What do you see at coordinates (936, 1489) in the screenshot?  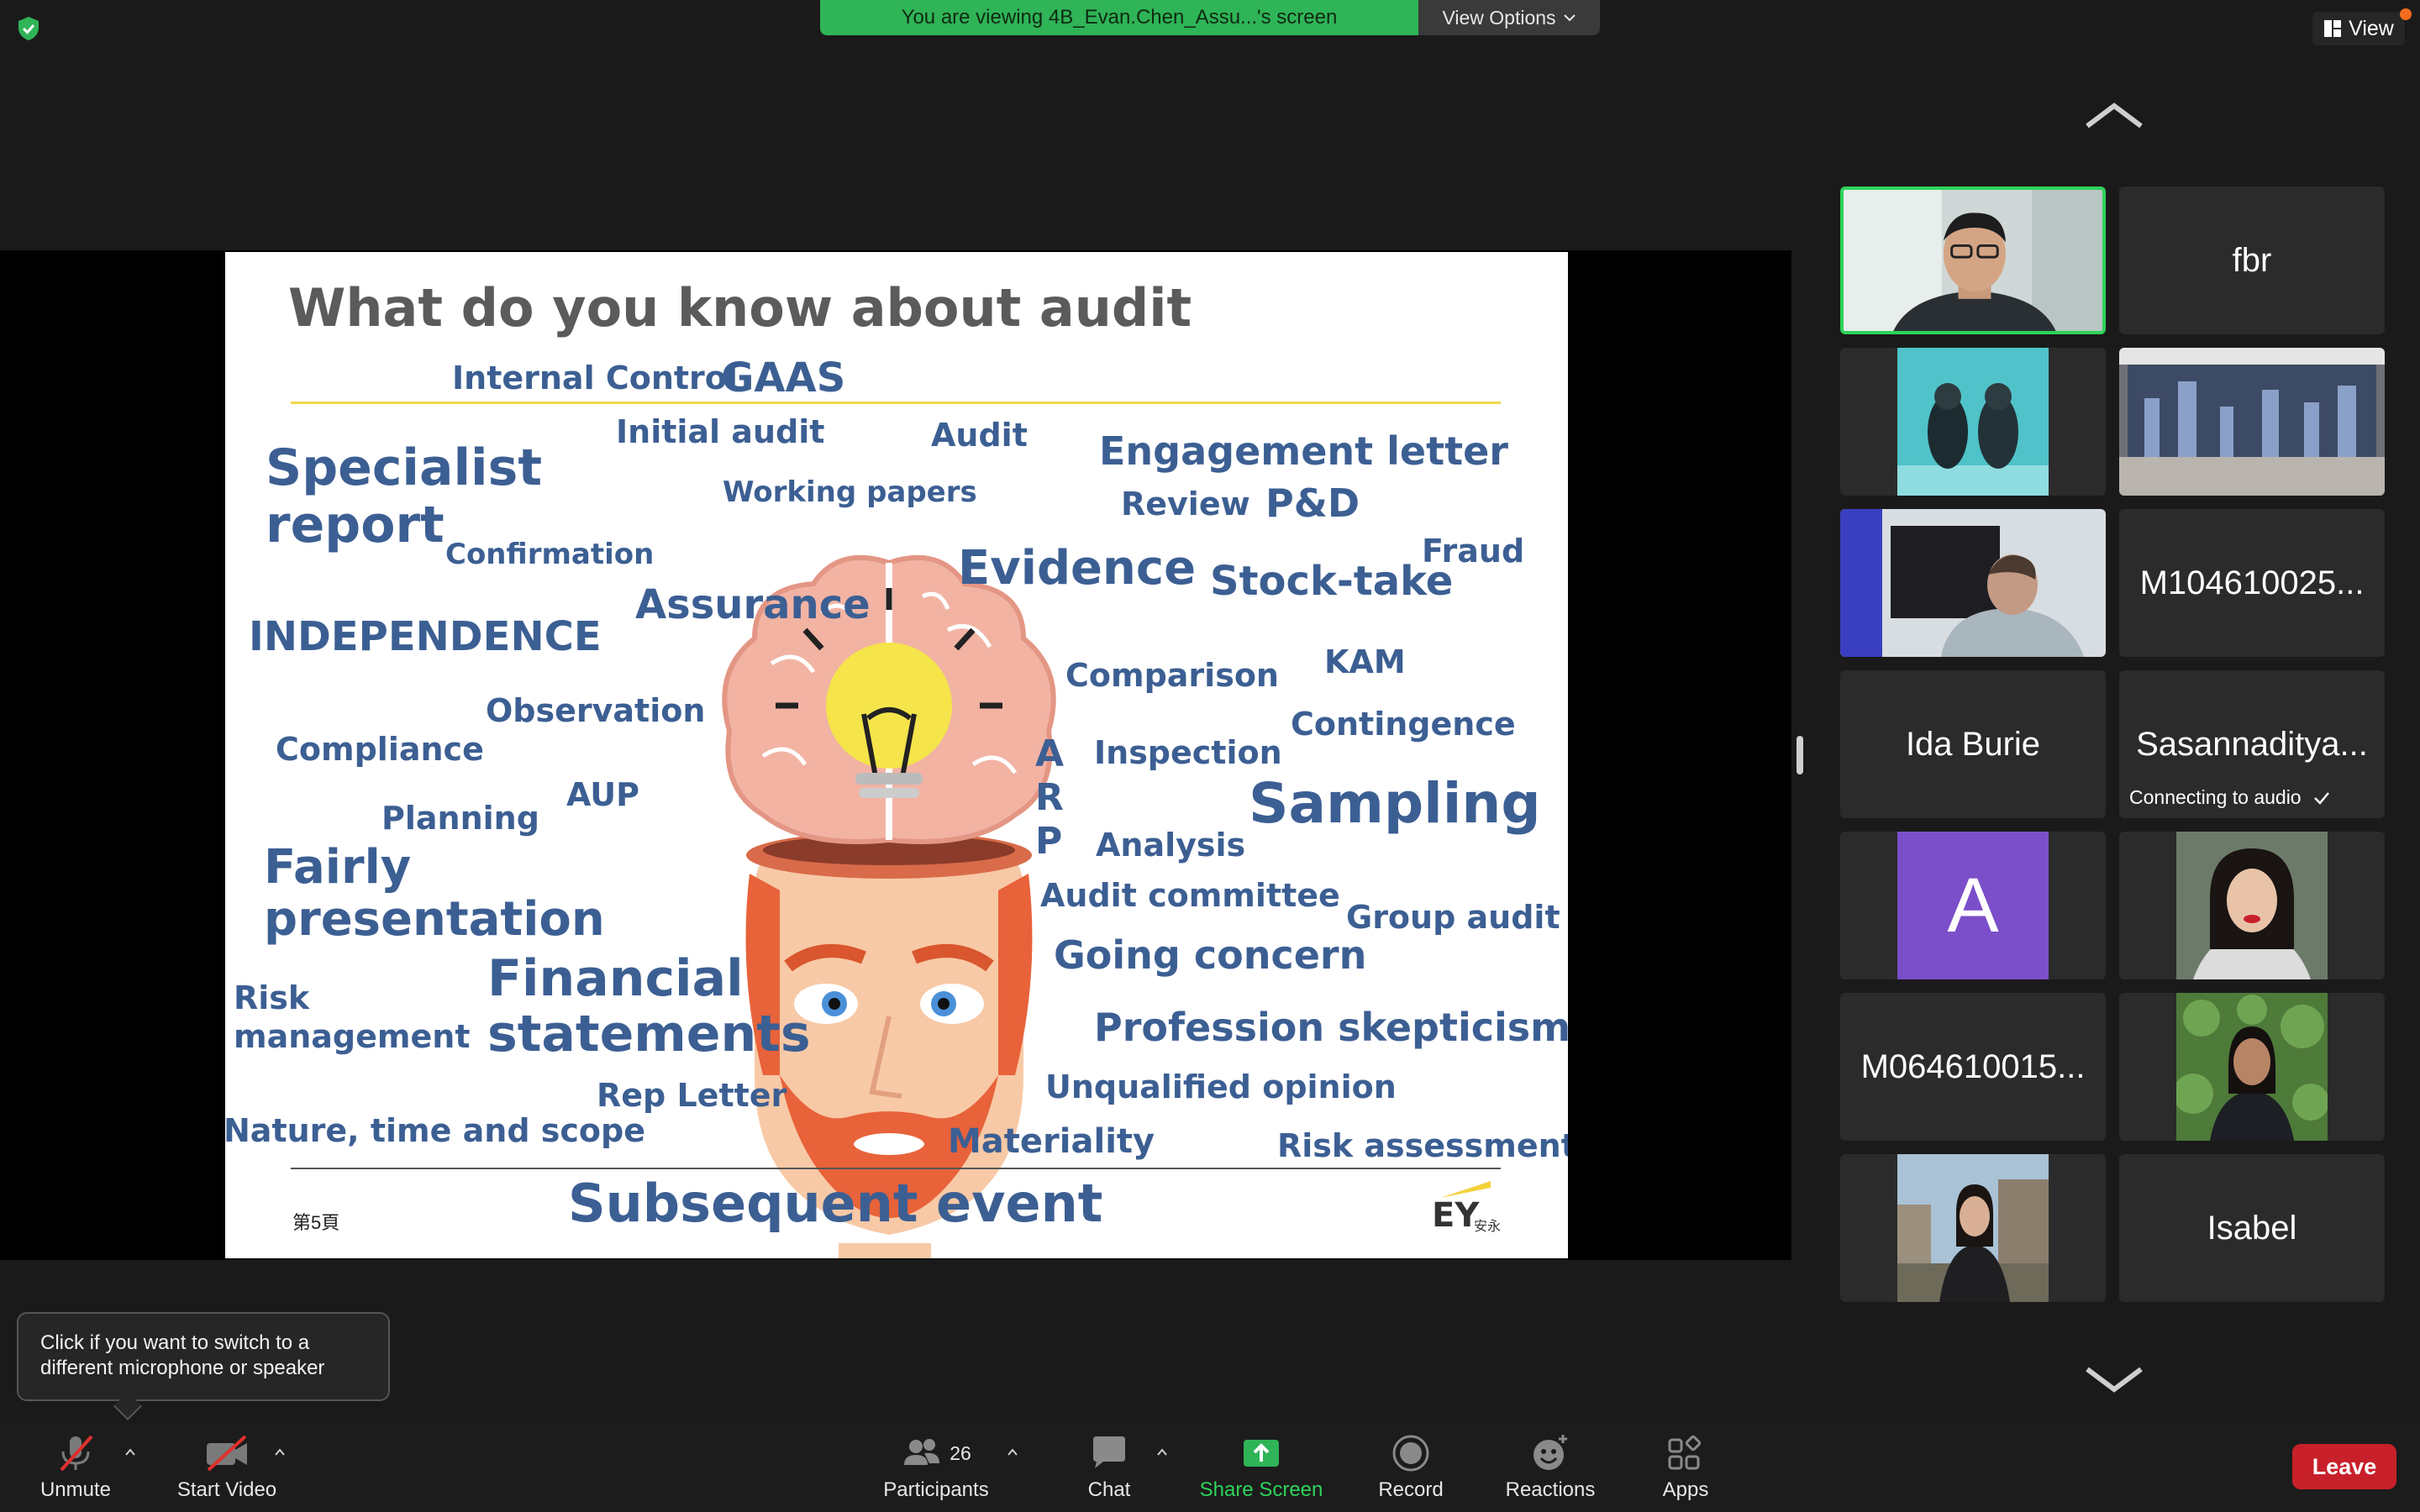 I see `participants-label: Participants` at bounding box center [936, 1489].